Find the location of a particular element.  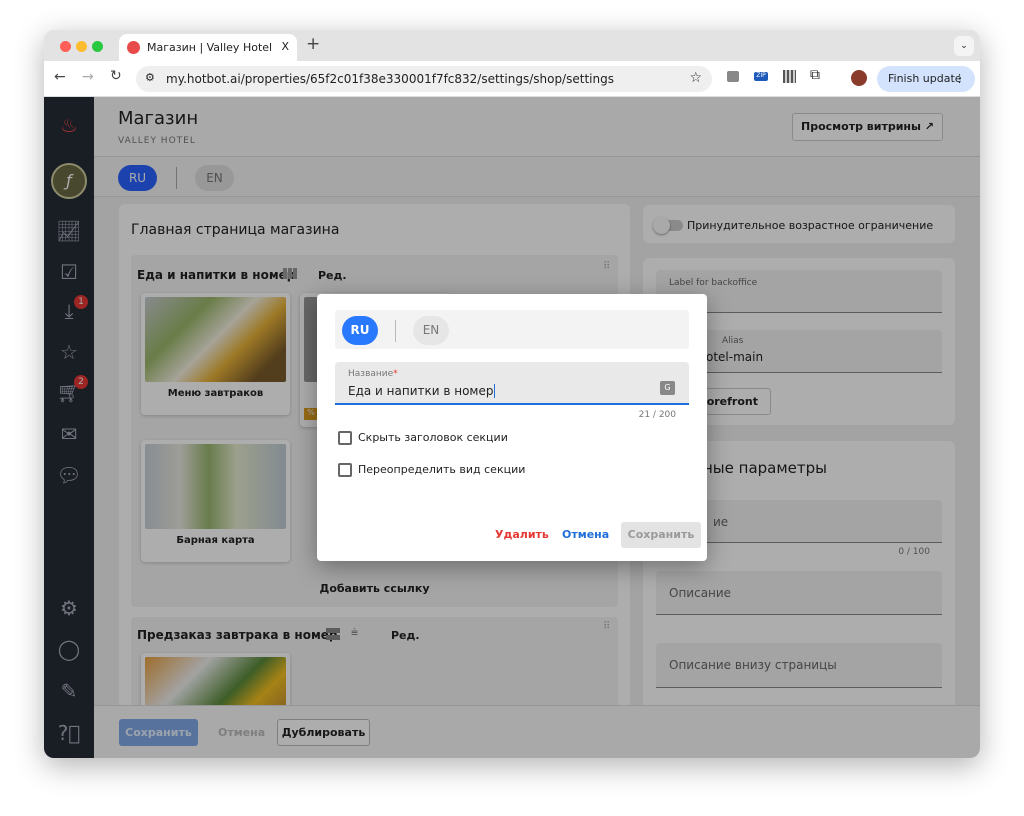

site-settings-icon: ⚙ is located at coordinates (150, 77).